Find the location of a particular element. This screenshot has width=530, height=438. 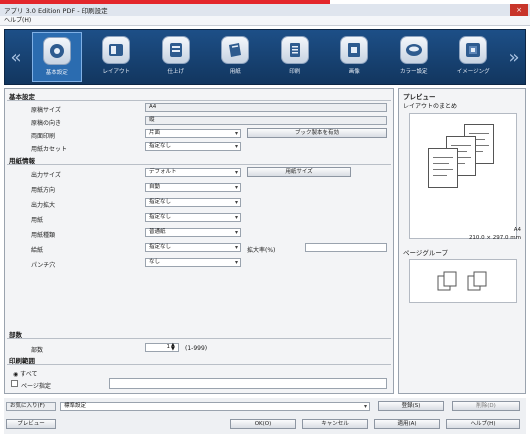

prev-tabs-button: « is located at coordinates (16, 57).